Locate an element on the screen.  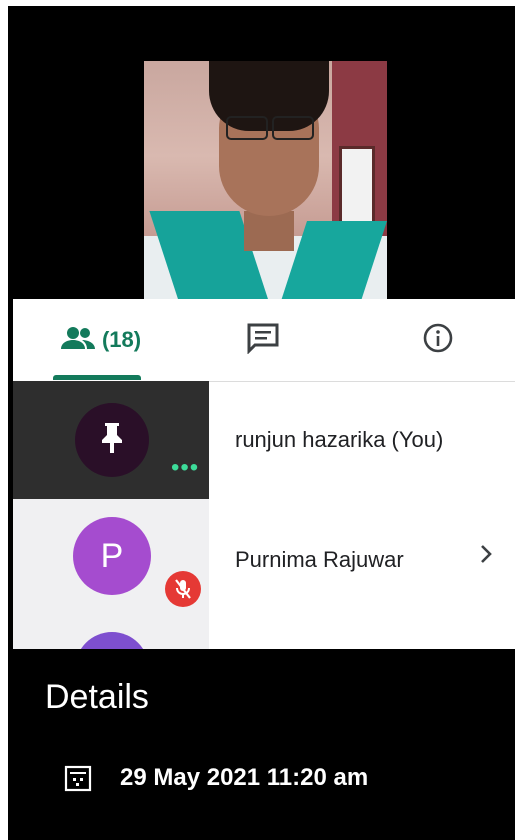
tab-chat is located at coordinates (263, 340).